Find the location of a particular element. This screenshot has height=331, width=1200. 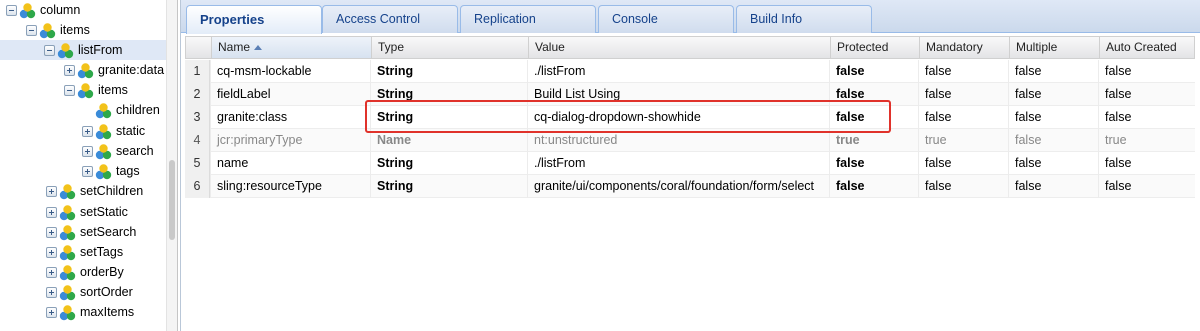

cell-value: Build List Using is located at coordinates (678, 94).